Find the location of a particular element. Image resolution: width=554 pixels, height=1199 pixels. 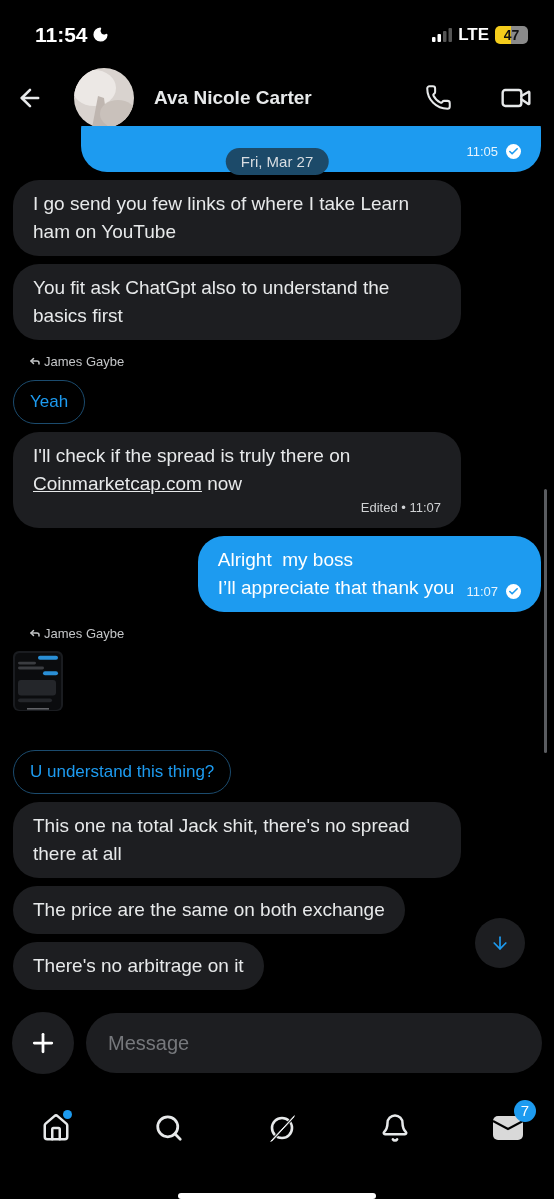

network-label: LTE is located at coordinates (473, 34).